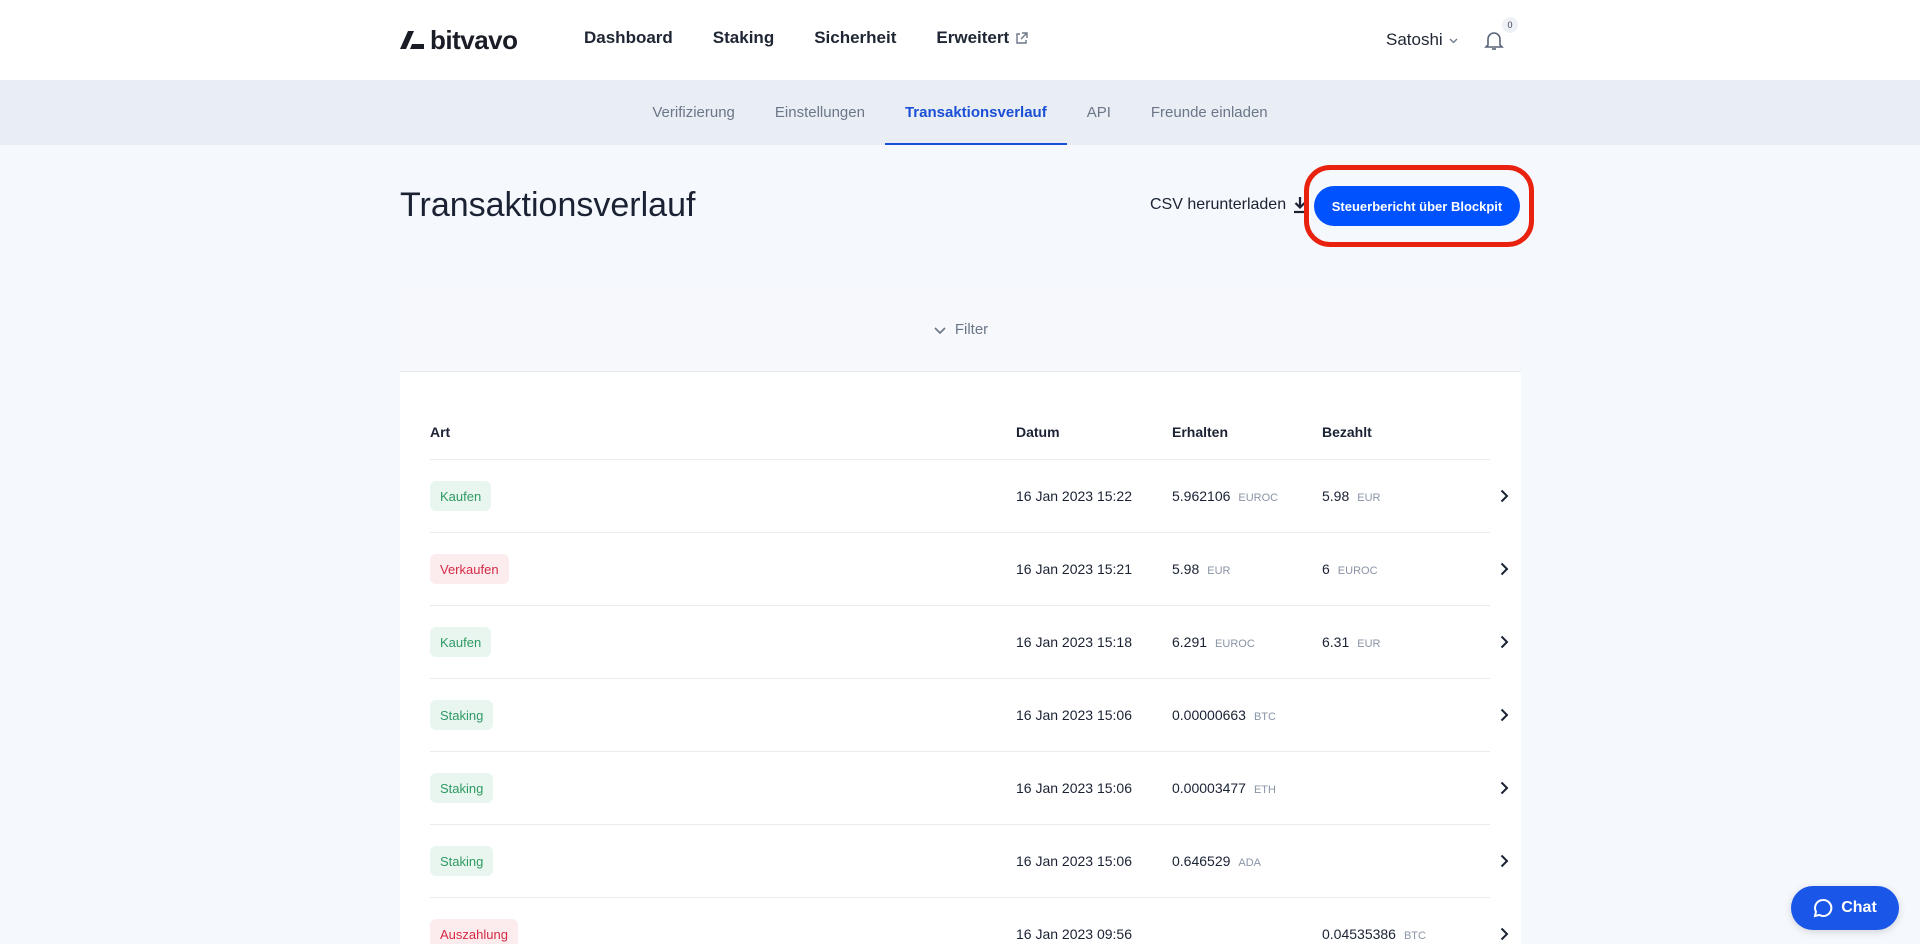 The width and height of the screenshot is (1920, 944). What do you see at coordinates (1417, 206) in the screenshot?
I see `tax-report-button: Steuerbericht über Blockpit` at bounding box center [1417, 206].